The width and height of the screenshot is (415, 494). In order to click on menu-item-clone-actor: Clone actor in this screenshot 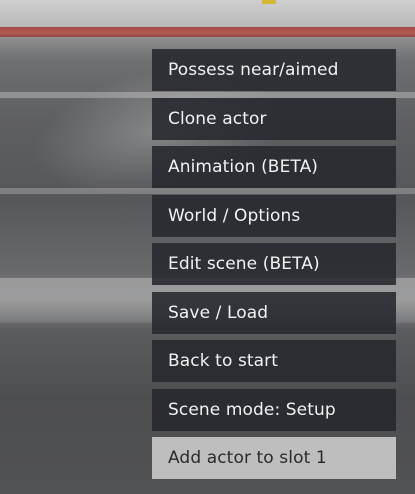, I will do `click(274, 118)`.